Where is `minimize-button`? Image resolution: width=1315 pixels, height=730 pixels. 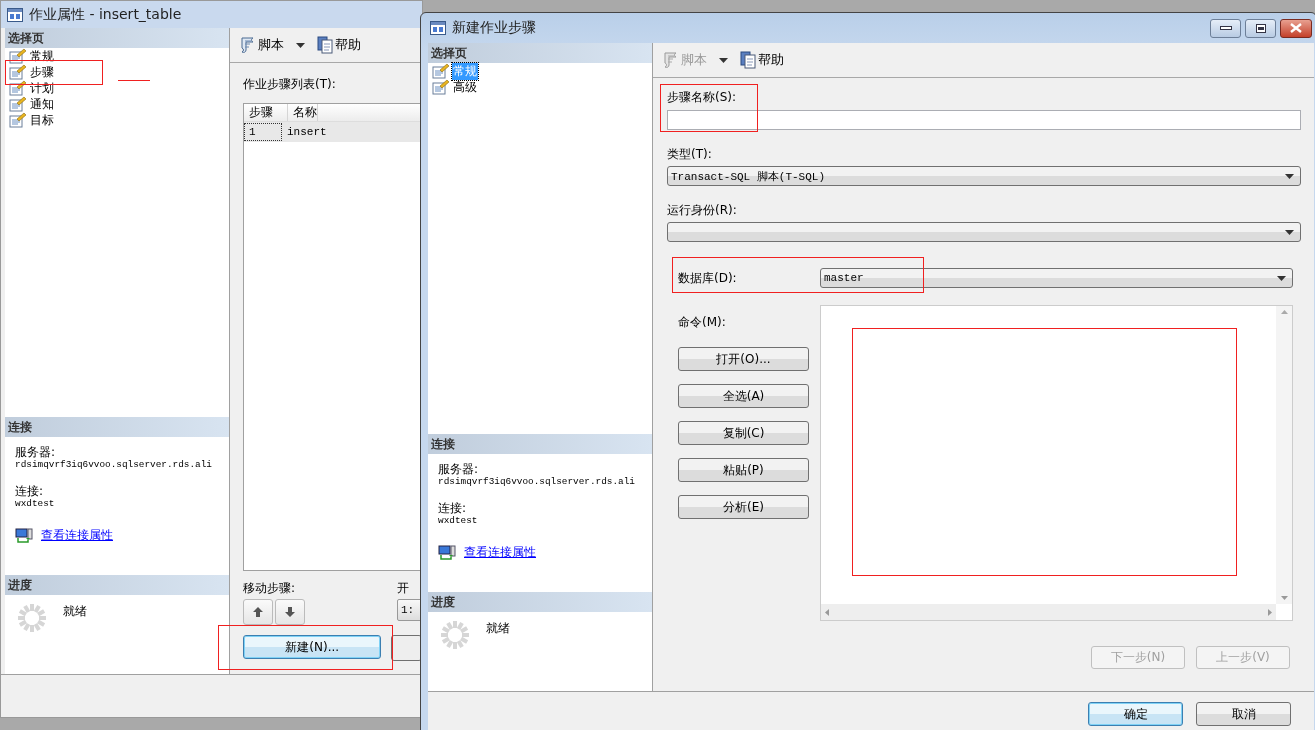 minimize-button is located at coordinates (1225, 28).